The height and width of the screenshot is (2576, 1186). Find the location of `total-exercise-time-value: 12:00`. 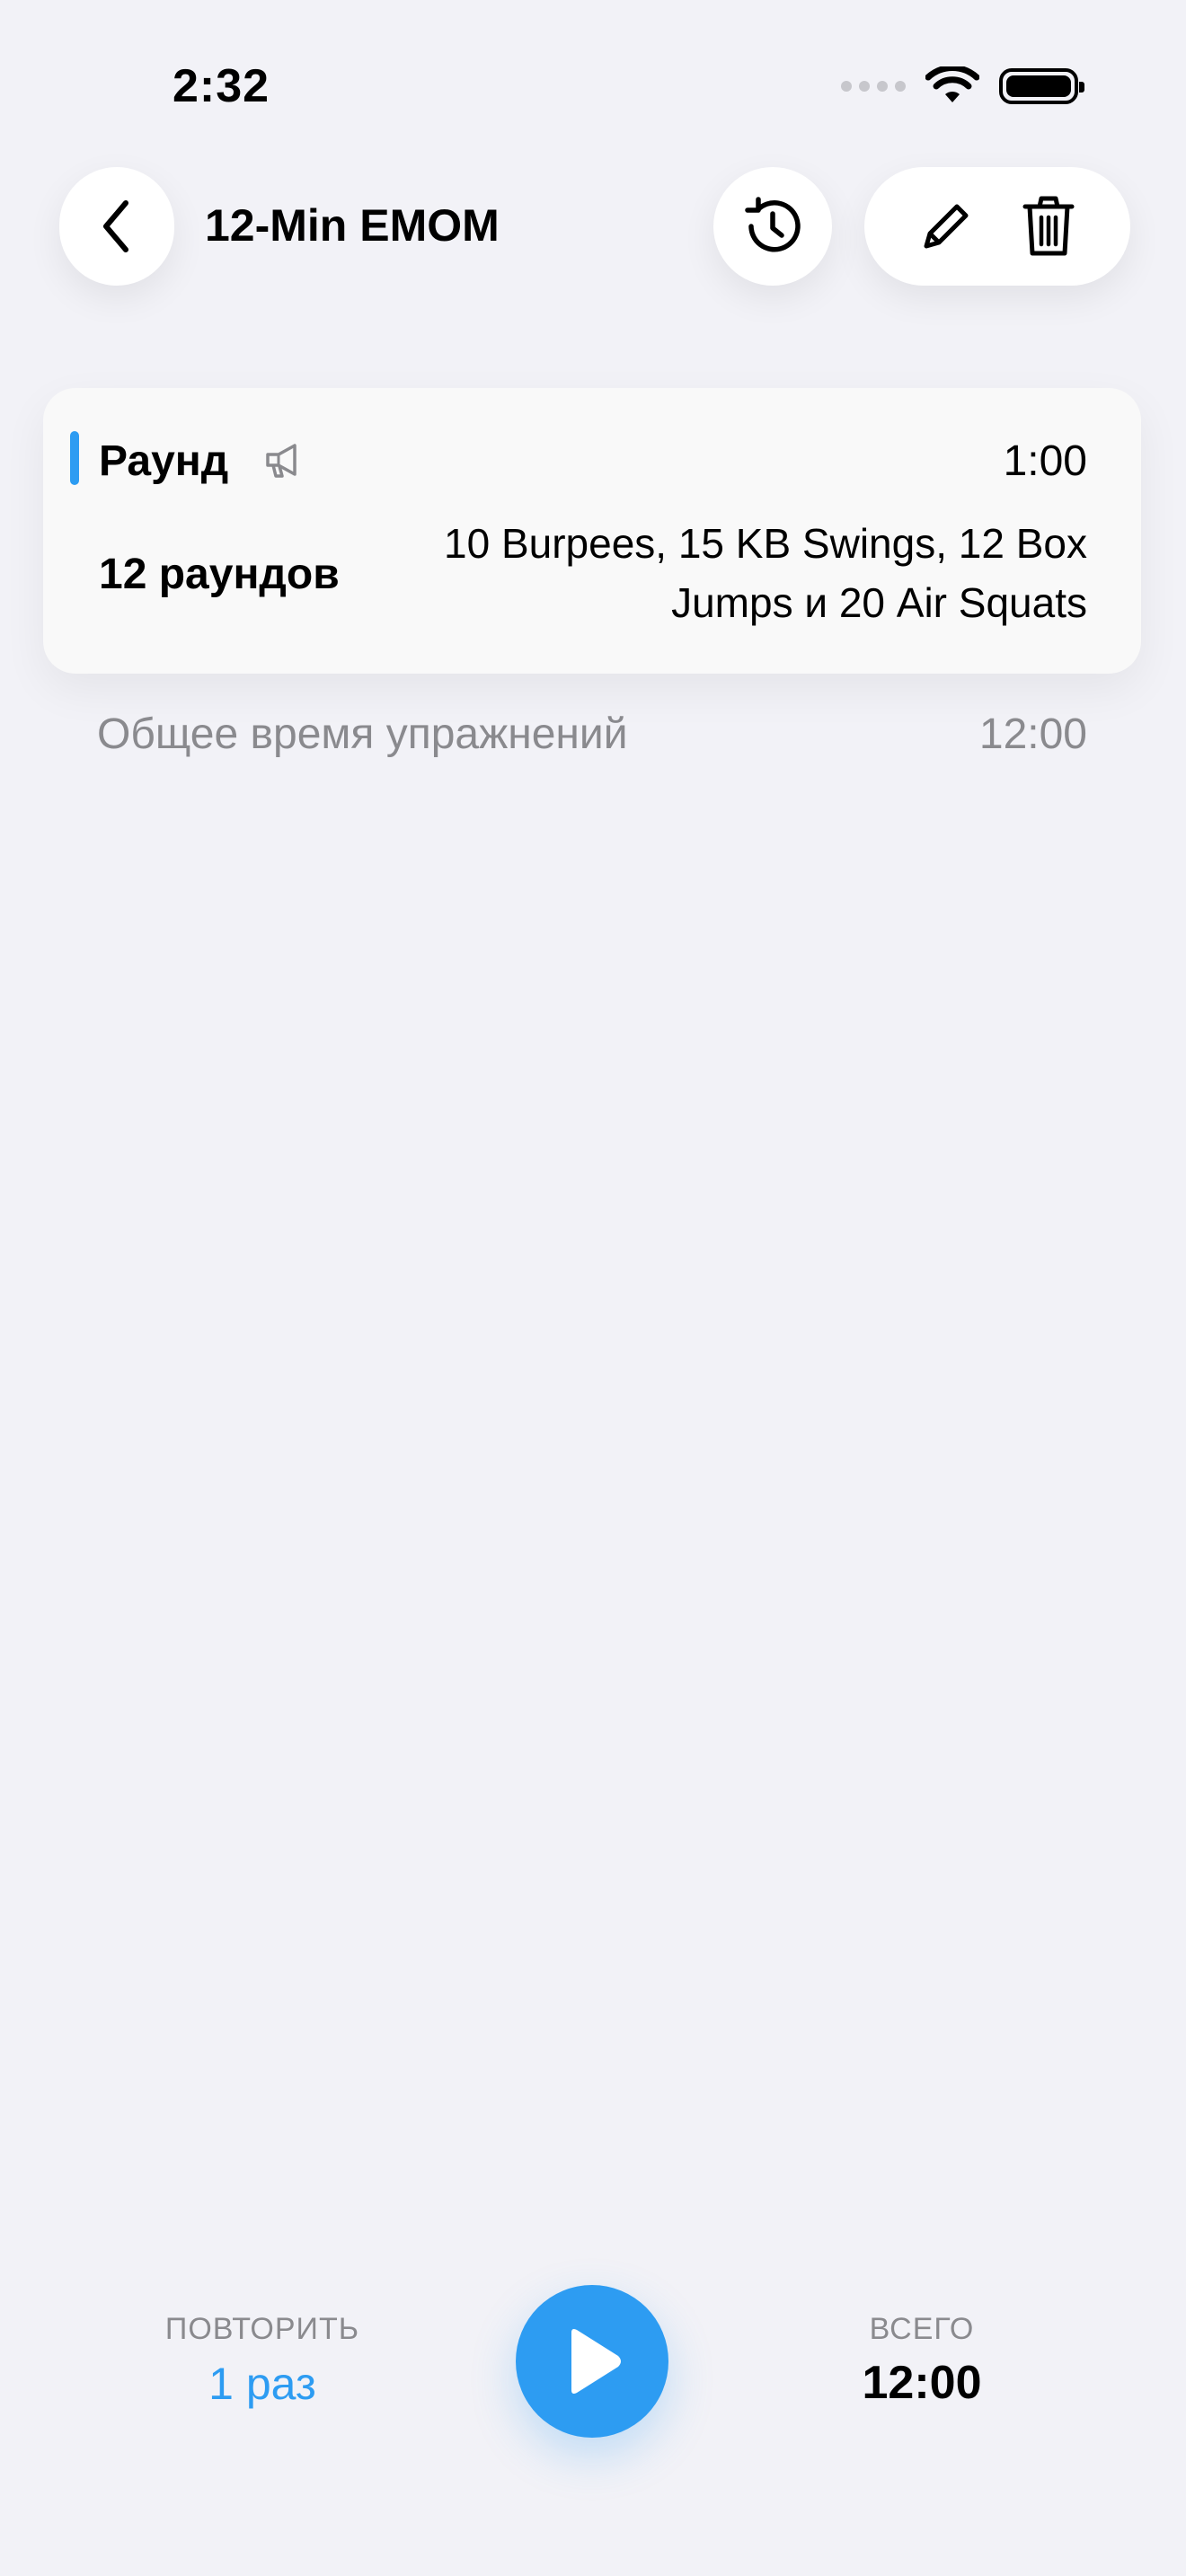

total-exercise-time-value: 12:00 is located at coordinates (1032, 734).